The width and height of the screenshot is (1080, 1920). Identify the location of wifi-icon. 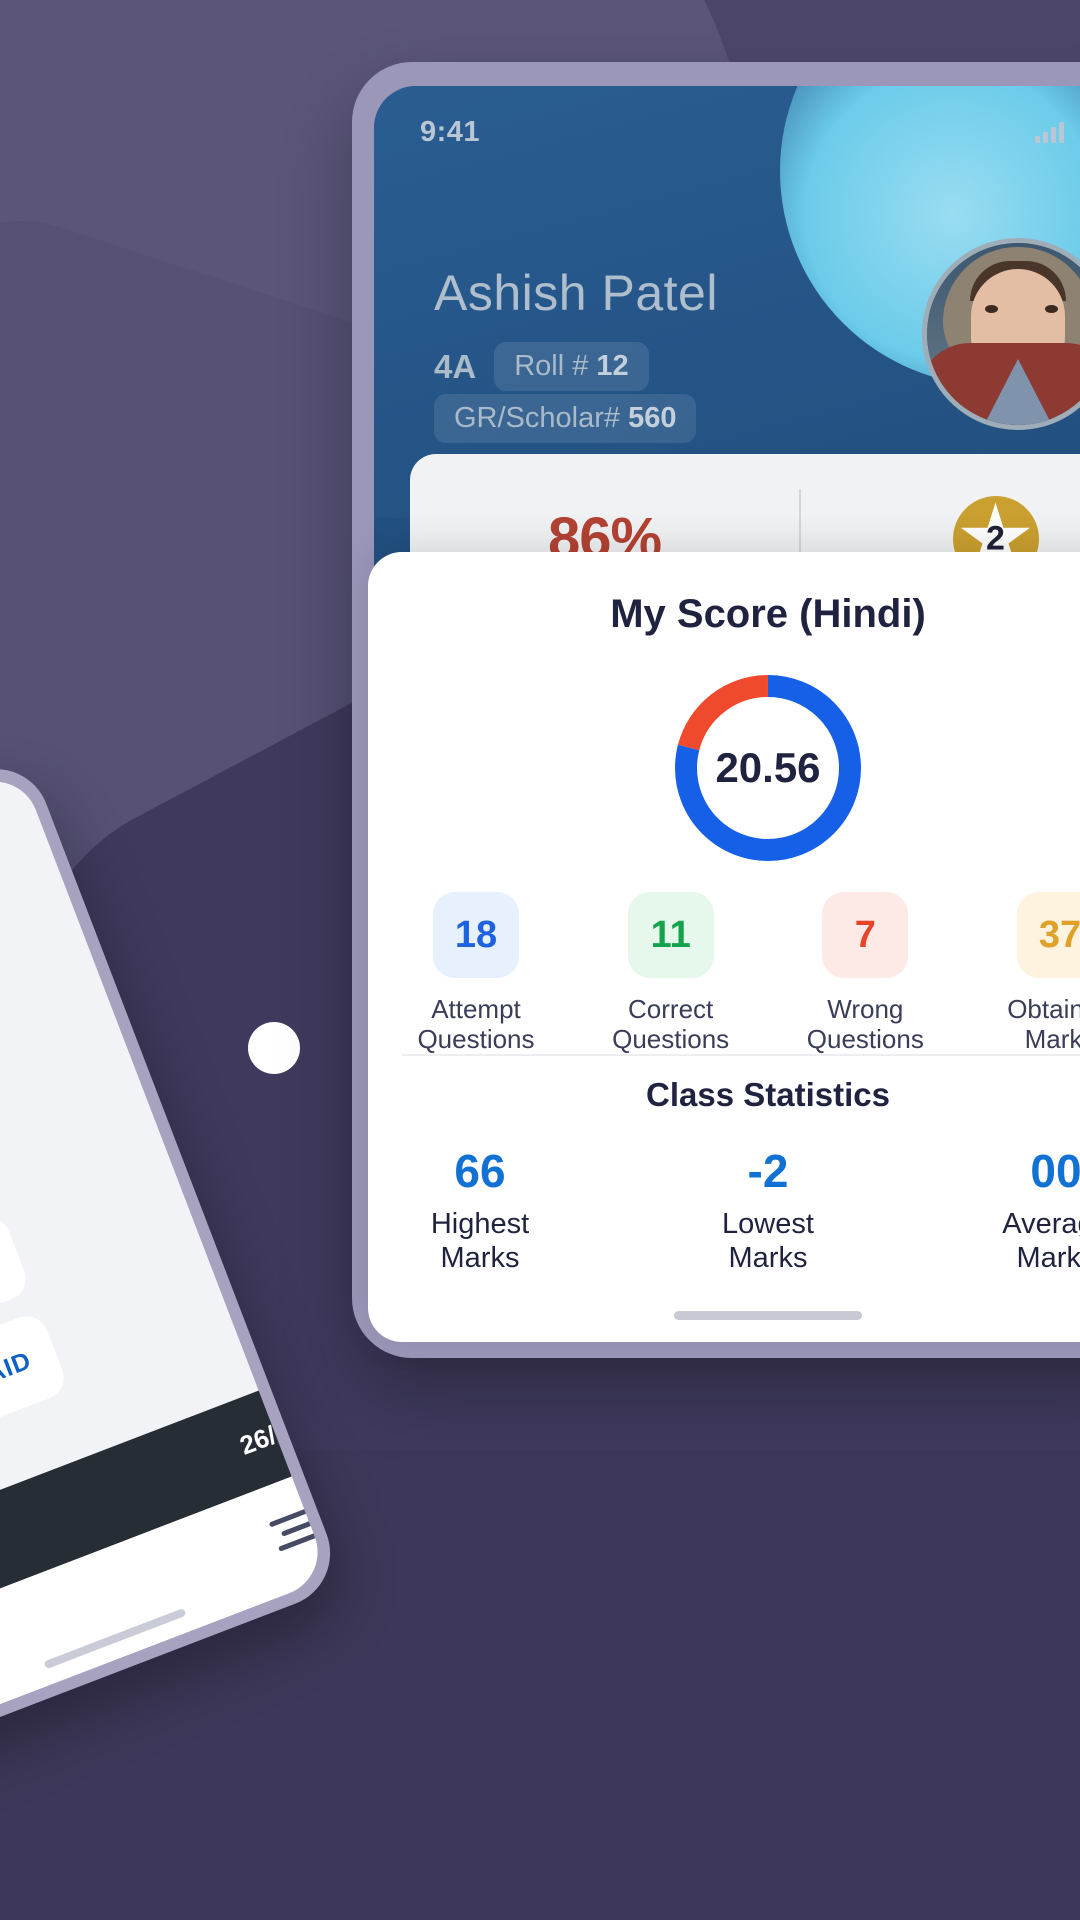
(1078, 132).